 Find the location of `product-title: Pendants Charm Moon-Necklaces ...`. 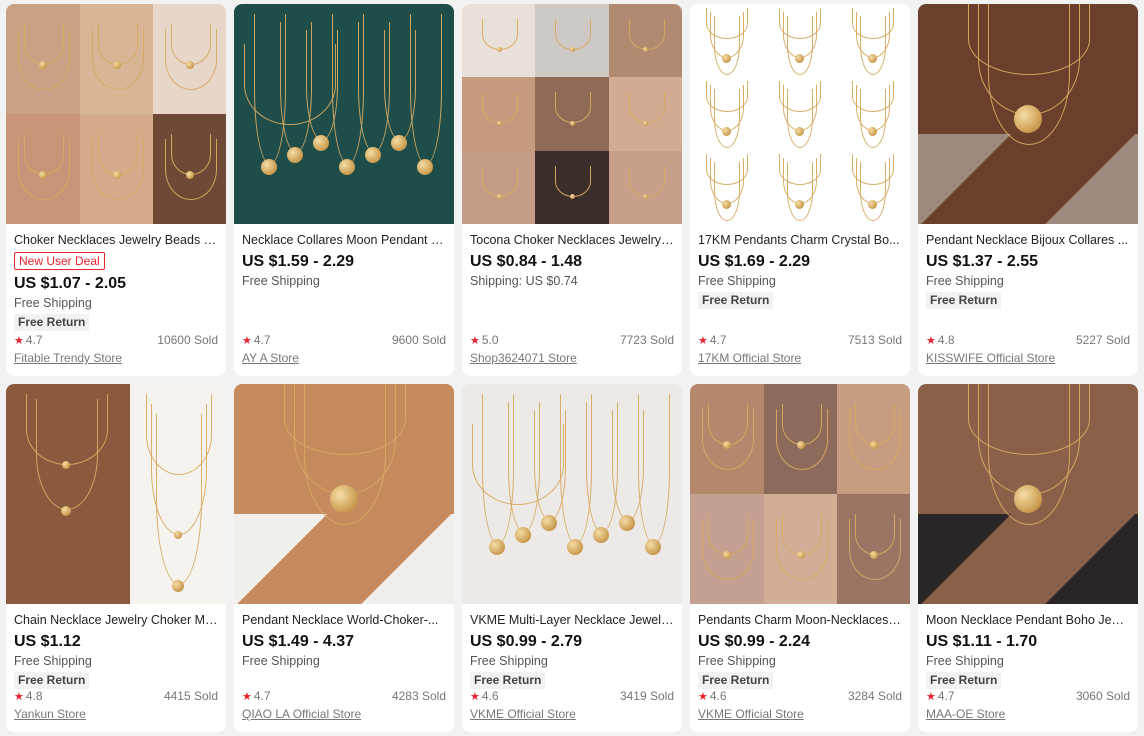

product-title: Pendants Charm Moon-Necklaces ... is located at coordinates (800, 620).